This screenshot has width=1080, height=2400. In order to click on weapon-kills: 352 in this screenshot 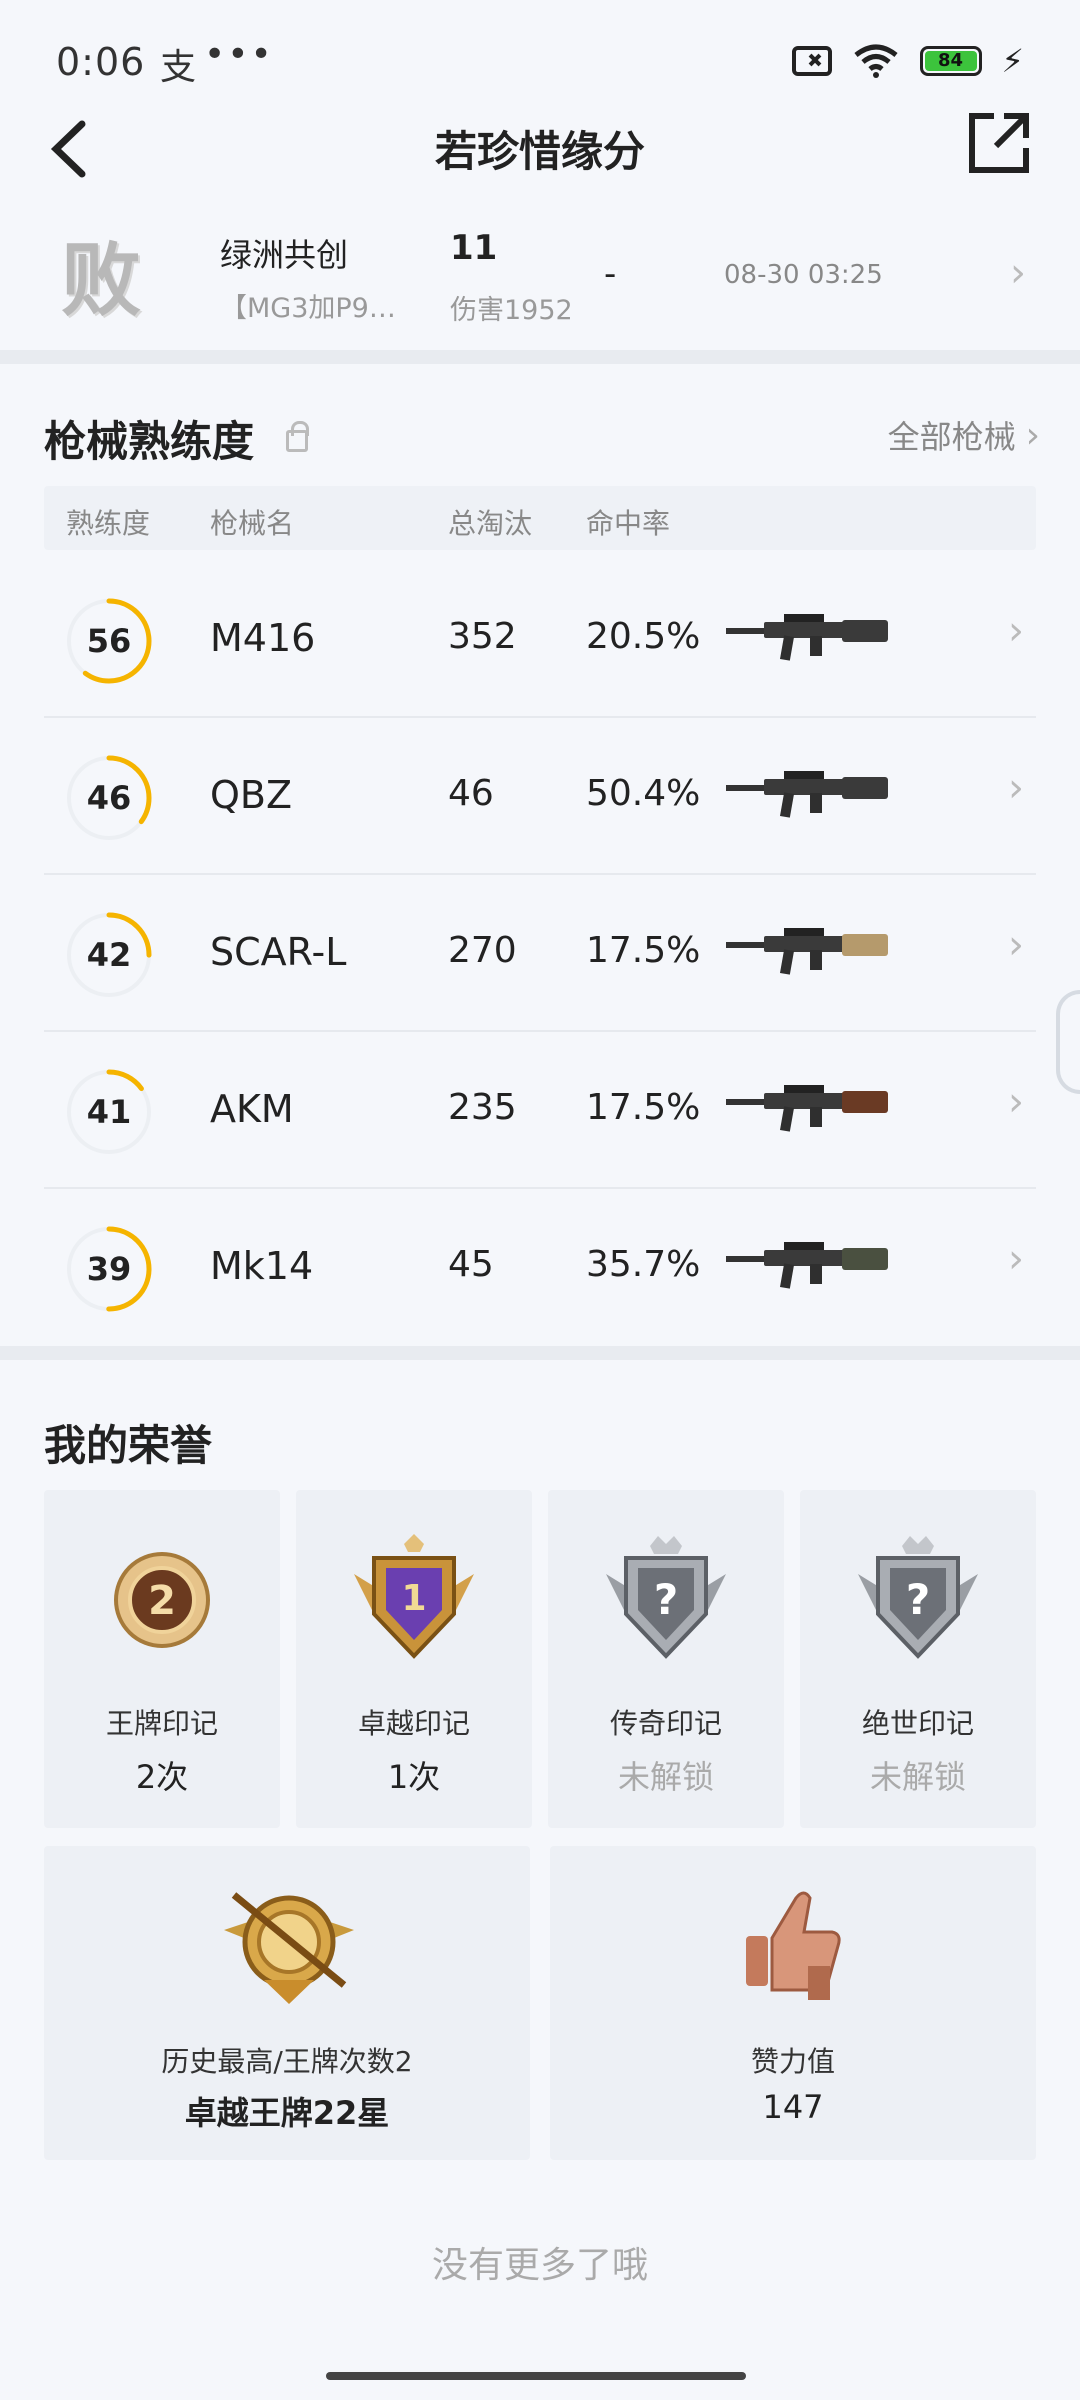, I will do `click(482, 636)`.